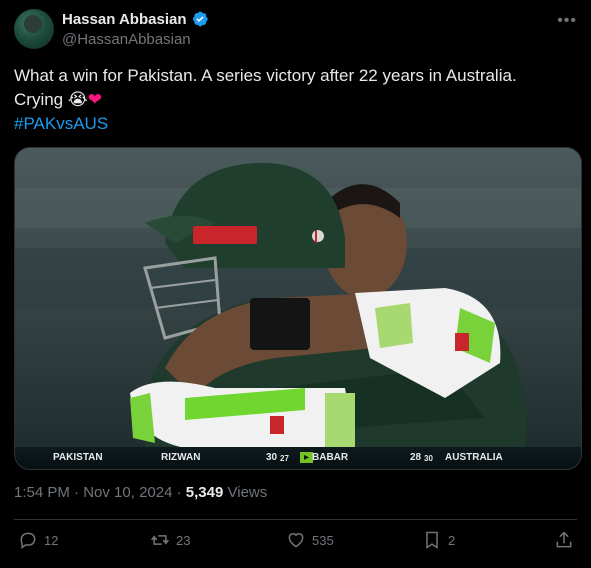 Image resolution: width=591 pixels, height=568 pixels. Describe the element at coordinates (126, 39) in the screenshot. I see `author-handle: @HassanAbbasian` at that location.